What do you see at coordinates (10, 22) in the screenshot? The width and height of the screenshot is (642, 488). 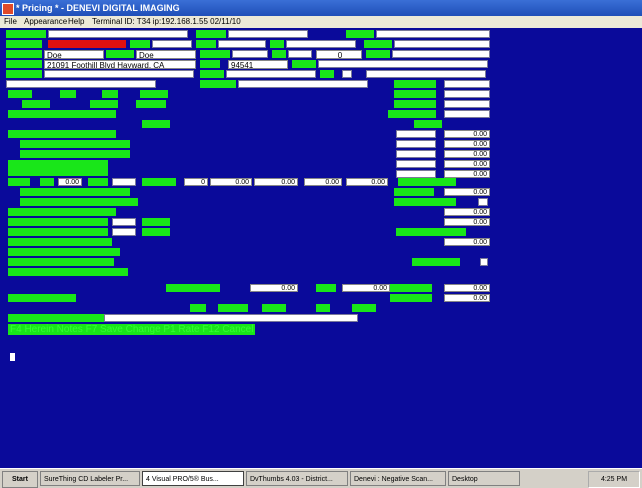 I see `menu-file: File` at bounding box center [10, 22].